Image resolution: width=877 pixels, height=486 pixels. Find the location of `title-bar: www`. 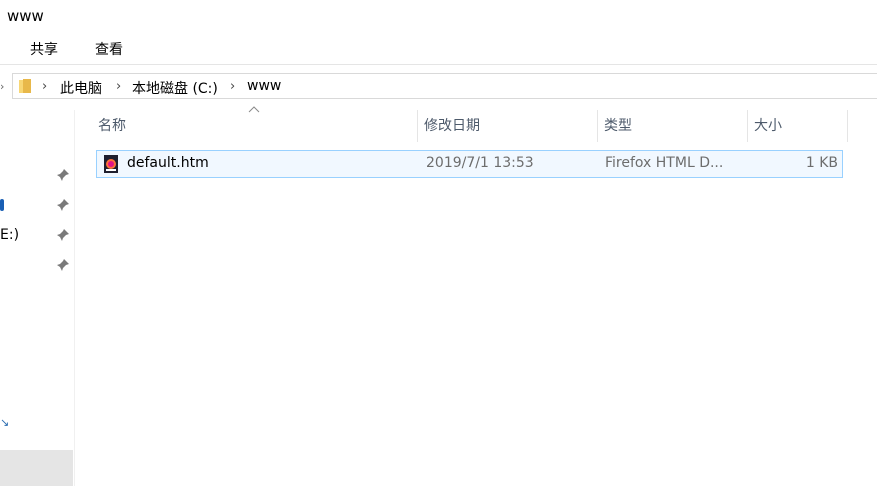

title-bar: www is located at coordinates (438, 17).